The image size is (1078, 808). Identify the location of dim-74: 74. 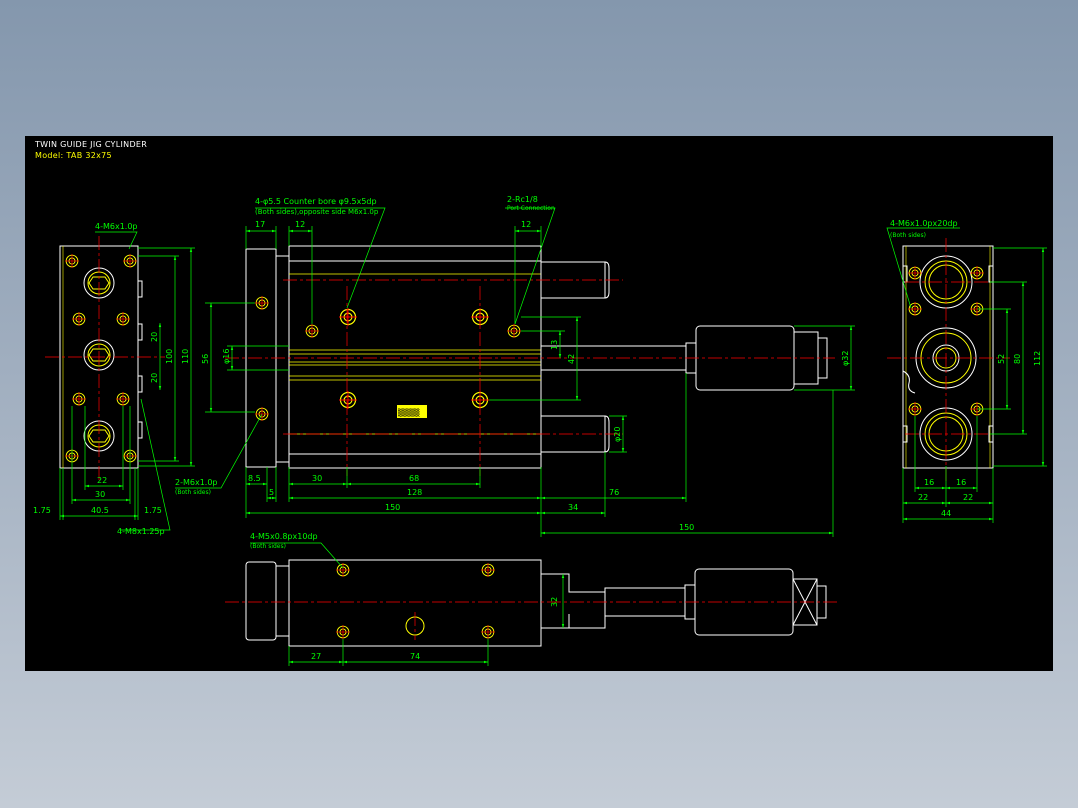
(415, 656).